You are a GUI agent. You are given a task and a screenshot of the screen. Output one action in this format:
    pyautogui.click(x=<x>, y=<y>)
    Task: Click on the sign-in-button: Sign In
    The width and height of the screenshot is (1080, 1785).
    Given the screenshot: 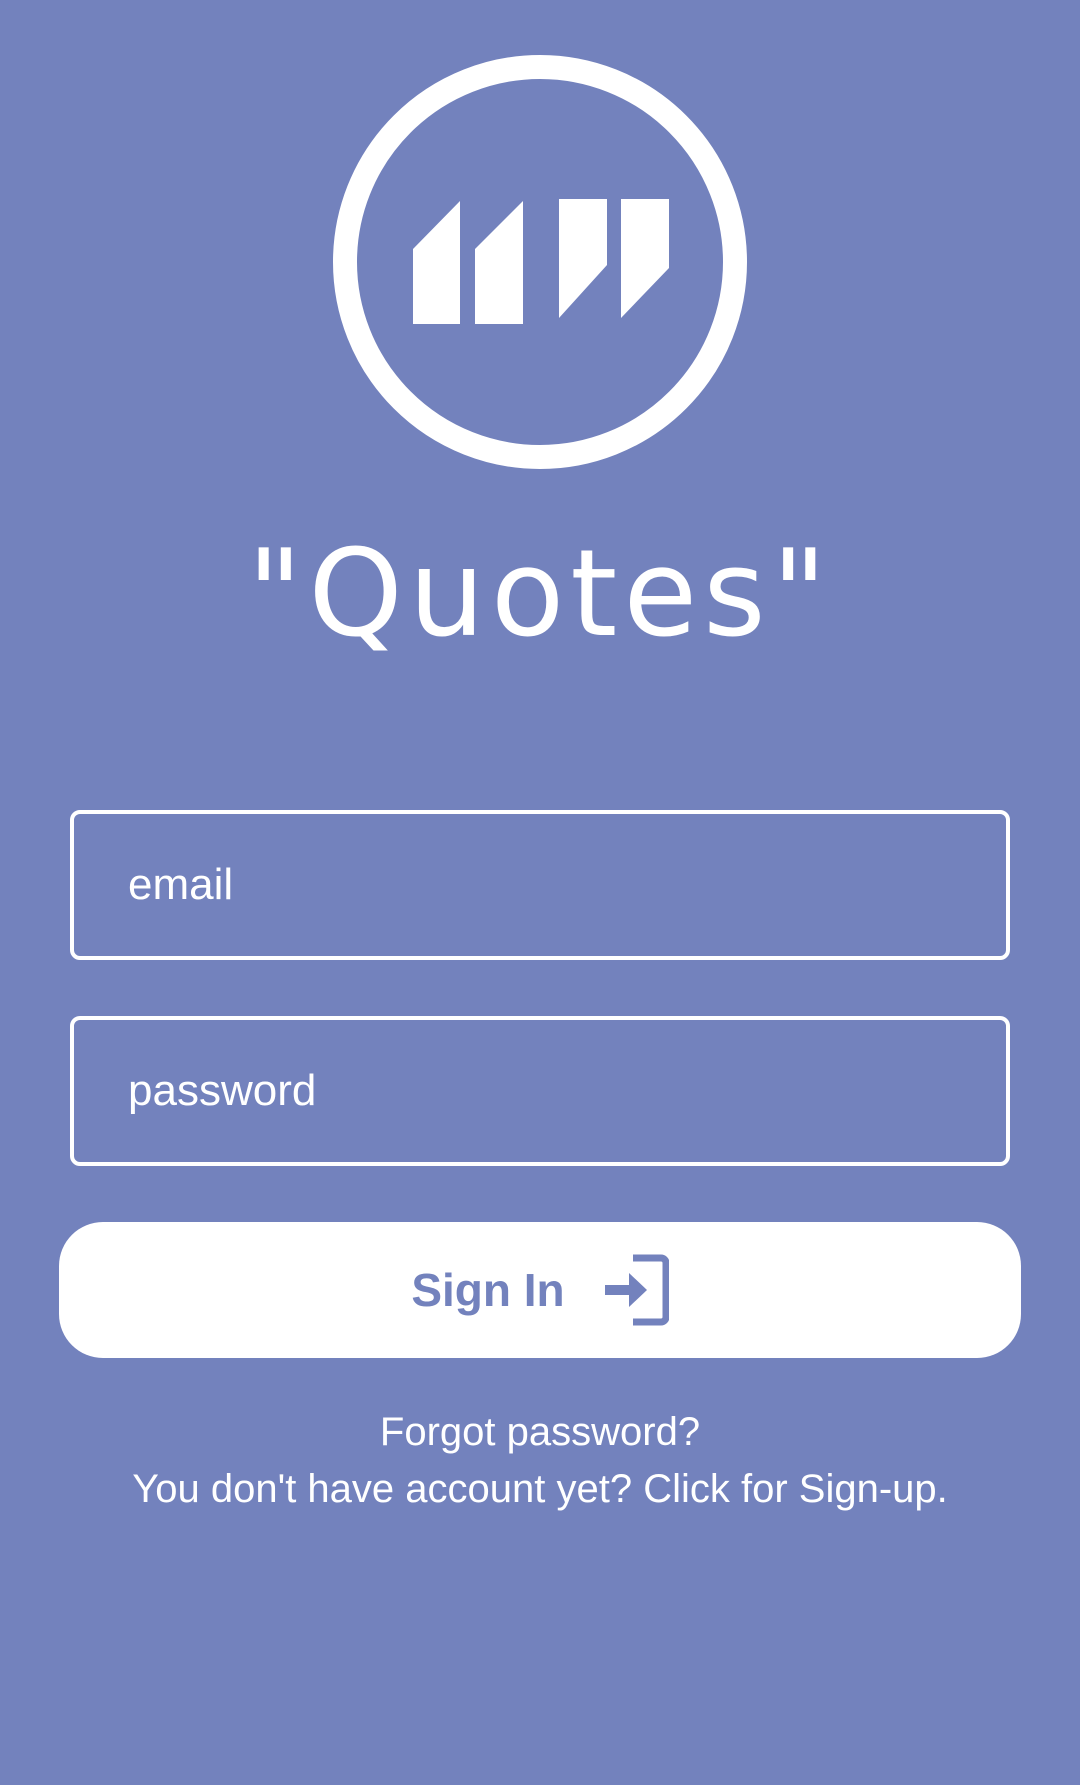 What is the action you would take?
    pyautogui.click(x=540, y=1290)
    